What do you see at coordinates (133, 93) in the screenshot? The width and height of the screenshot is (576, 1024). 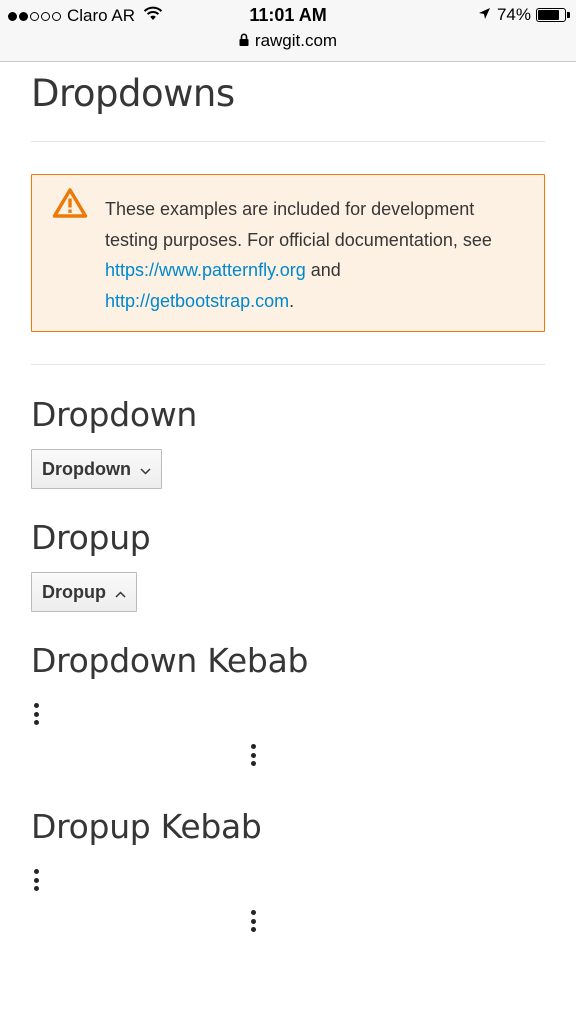 I see `page-title: Dropdowns` at bounding box center [133, 93].